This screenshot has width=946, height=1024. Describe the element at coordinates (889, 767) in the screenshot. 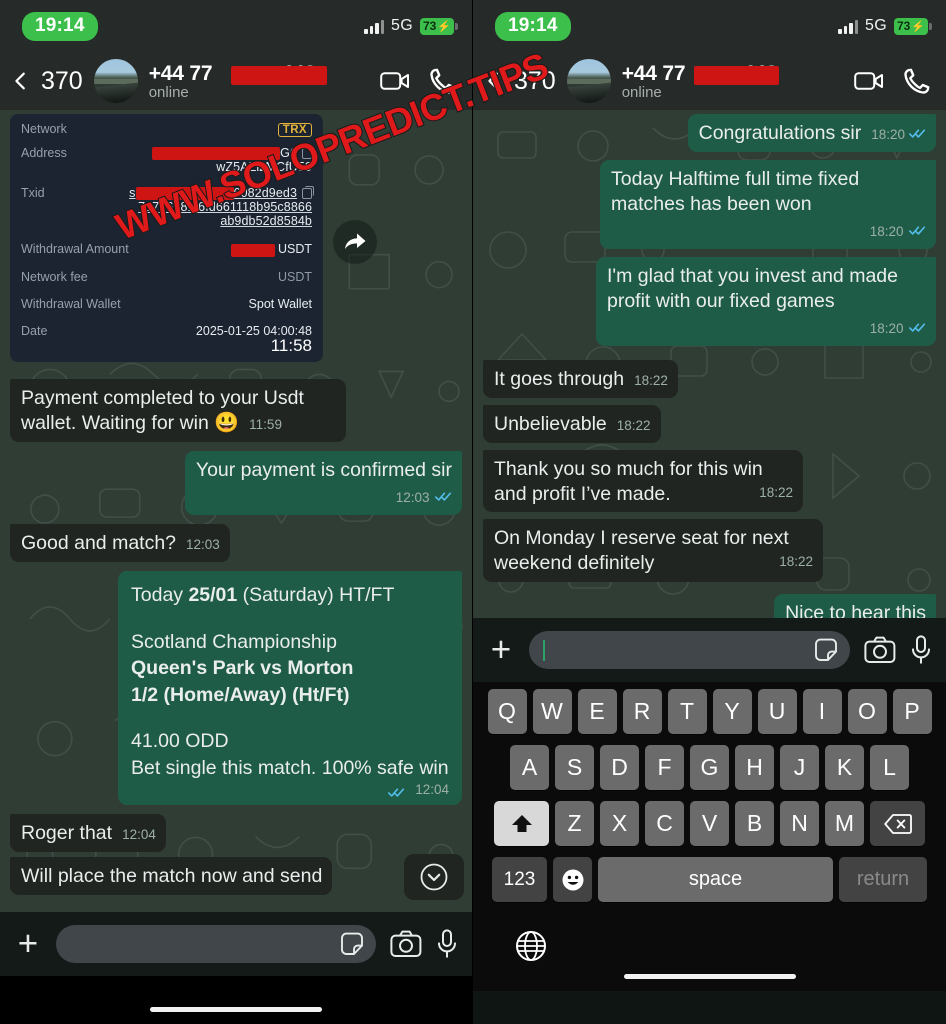

I see `key-l: L` at that location.